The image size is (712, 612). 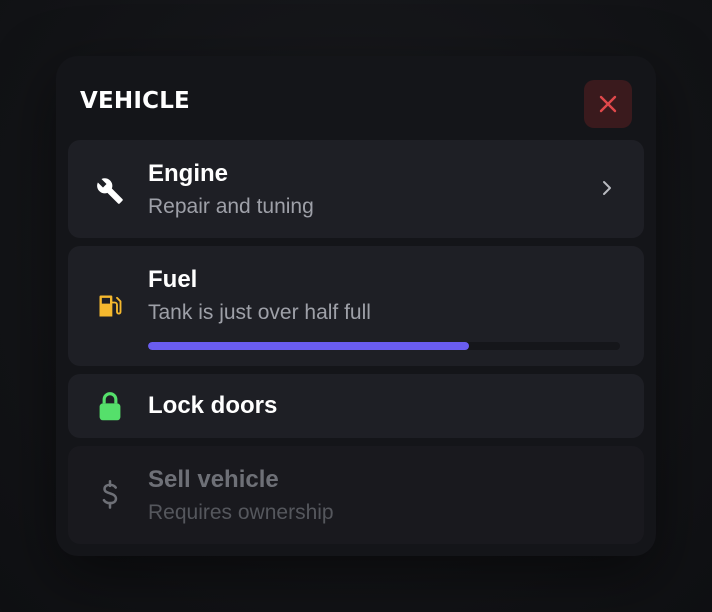 What do you see at coordinates (110, 306) in the screenshot?
I see `fuel-pump-icon` at bounding box center [110, 306].